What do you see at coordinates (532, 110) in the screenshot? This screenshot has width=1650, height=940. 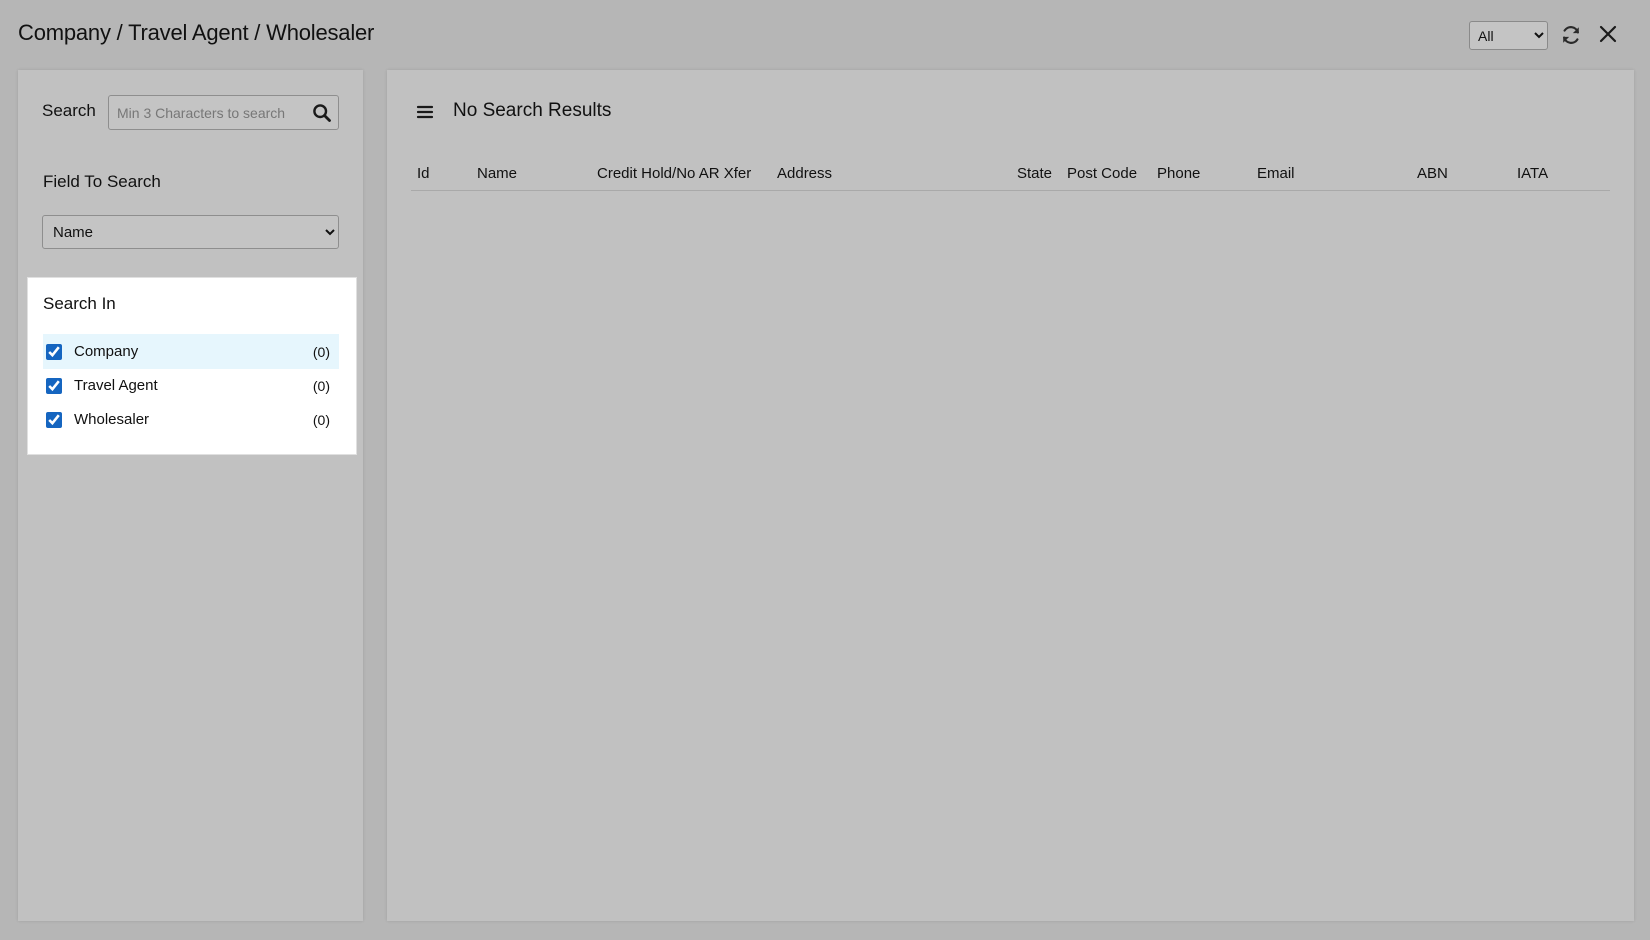 I see `results-title: No Search Results` at bounding box center [532, 110].